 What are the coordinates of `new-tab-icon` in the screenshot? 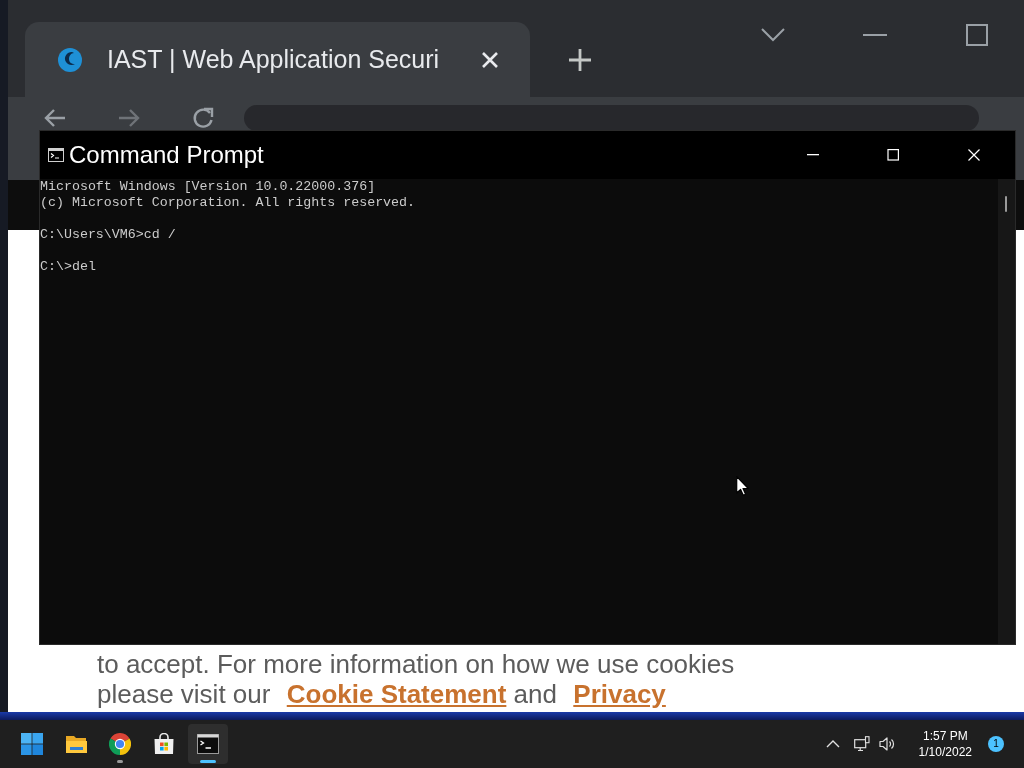 It's located at (580, 59).